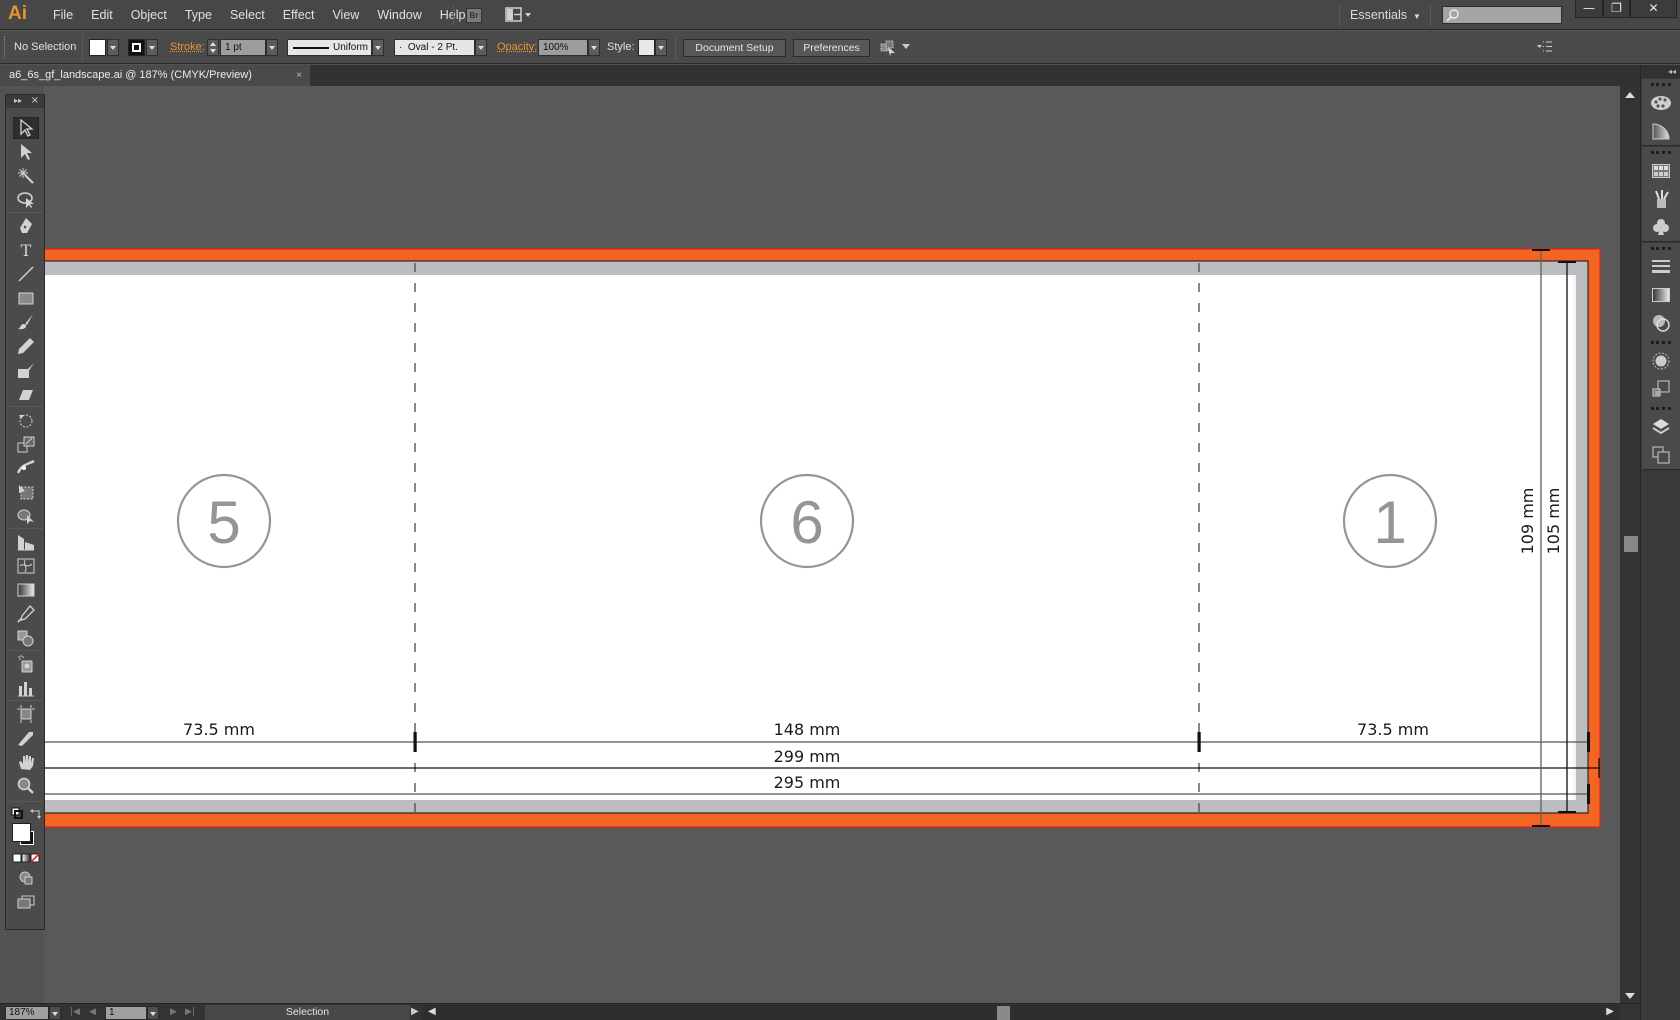  Describe the element at coordinates (1661, 455) in the screenshot. I see `artboards-panel-button` at that location.